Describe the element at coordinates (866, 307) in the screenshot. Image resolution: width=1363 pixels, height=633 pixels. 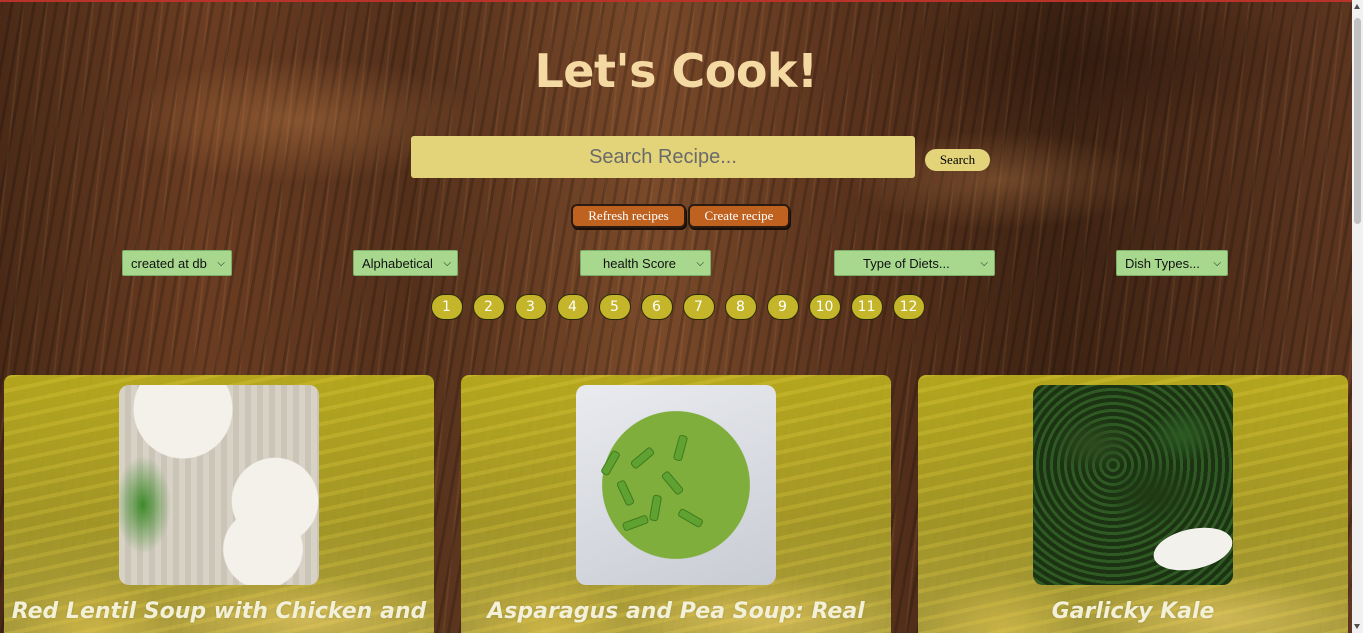
I see `page-button-11: 11` at that location.